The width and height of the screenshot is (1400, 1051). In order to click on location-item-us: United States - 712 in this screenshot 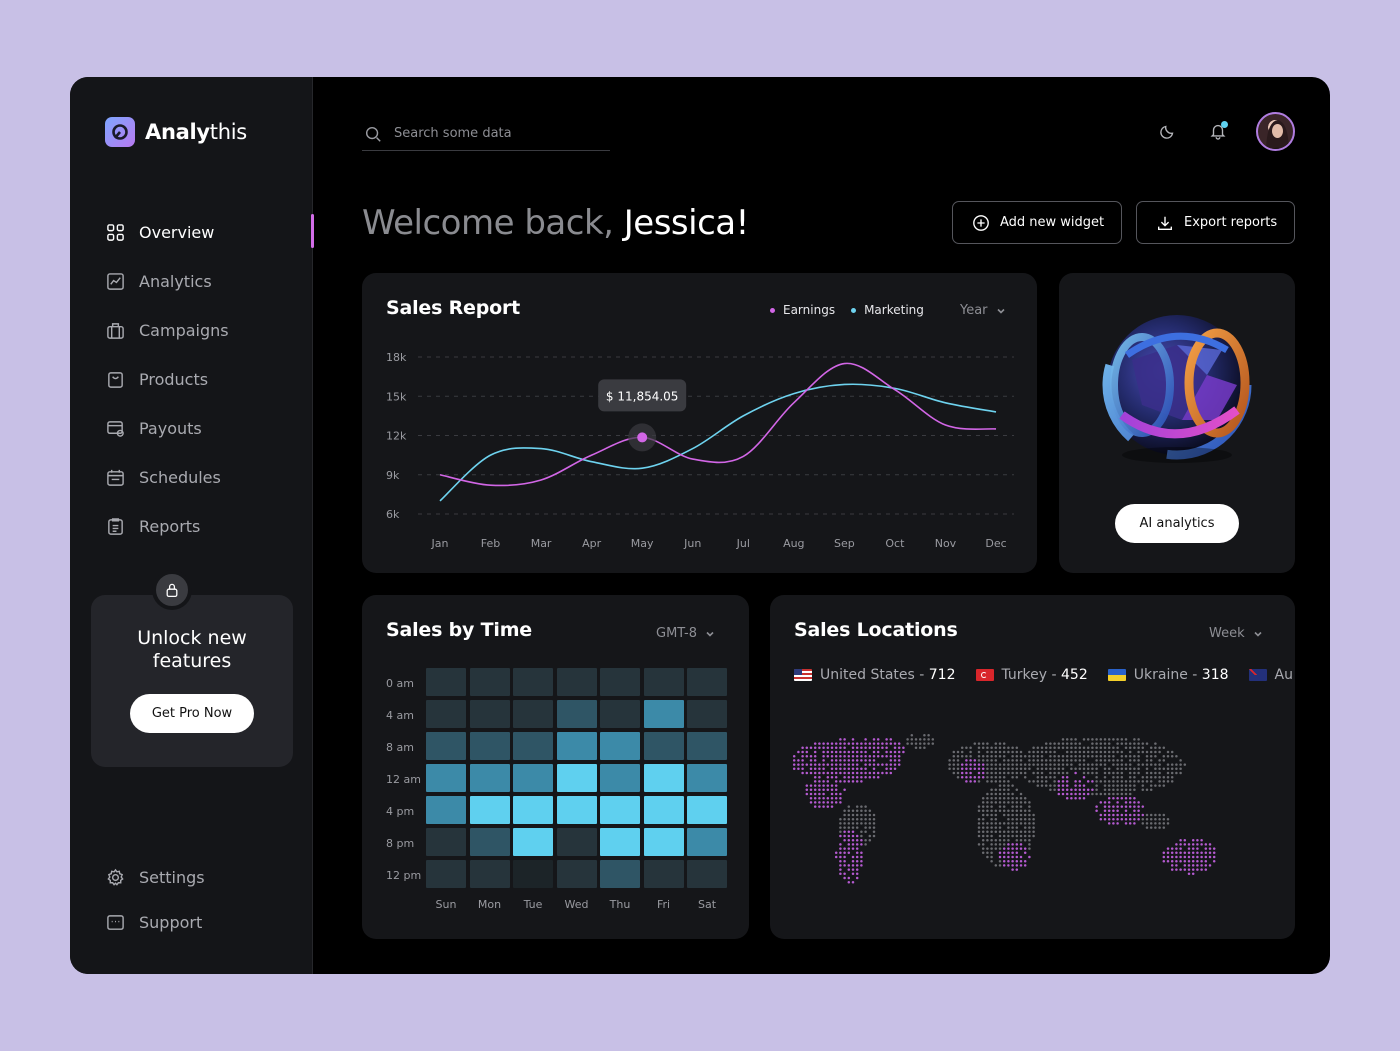, I will do `click(875, 675)`.